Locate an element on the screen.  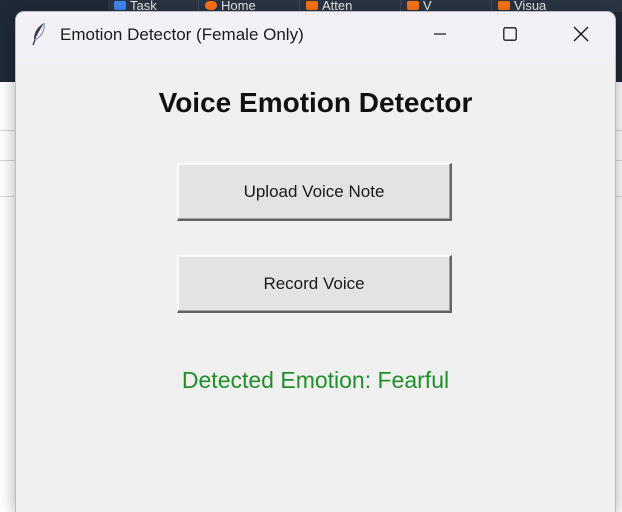
detected-emotion-label: Detected Emotion: Fearful is located at coordinates (315, 380).